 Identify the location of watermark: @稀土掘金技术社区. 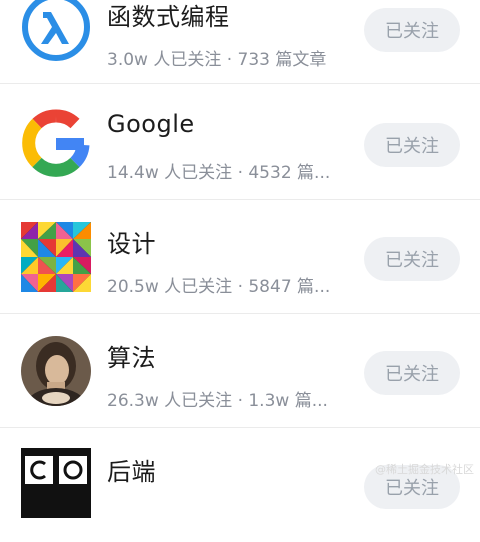
(424, 469).